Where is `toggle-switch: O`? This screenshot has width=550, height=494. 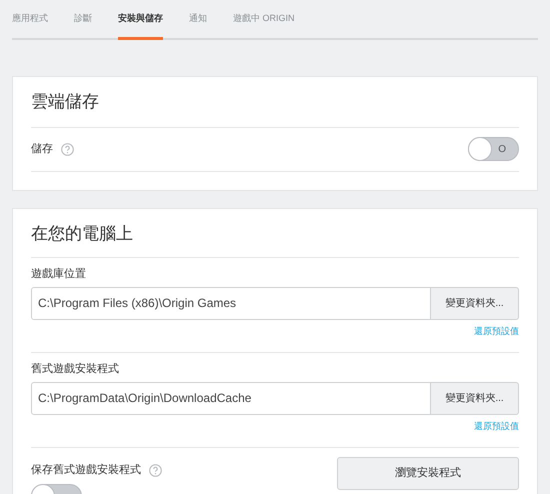 toggle-switch: O is located at coordinates (493, 149).